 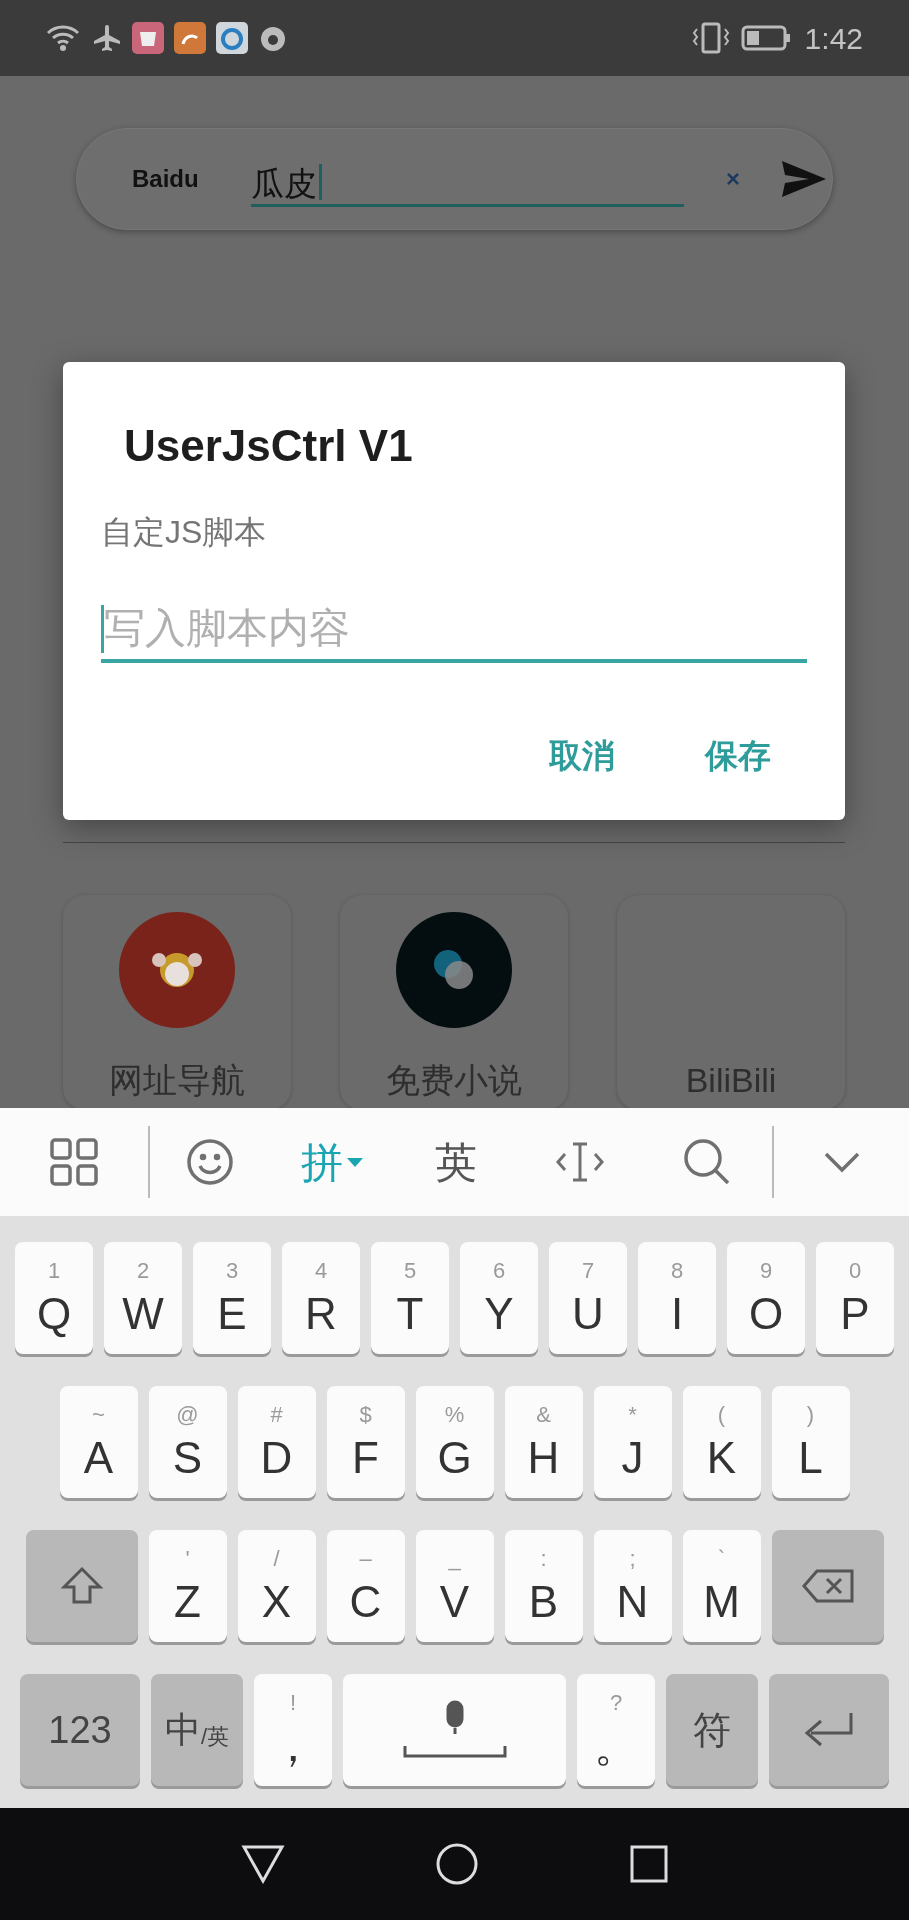 What do you see at coordinates (64, 38) in the screenshot?
I see `wifi-icon` at bounding box center [64, 38].